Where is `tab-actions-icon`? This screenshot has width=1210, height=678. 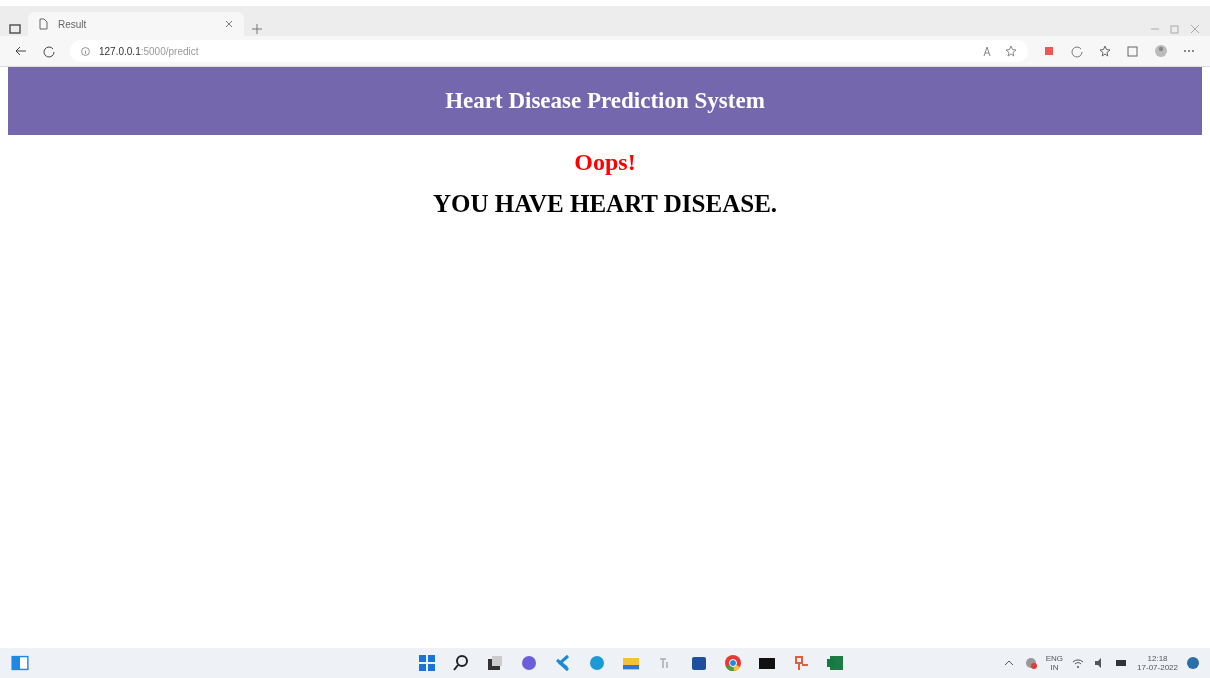
tab-actions-icon is located at coordinates (15, 29).